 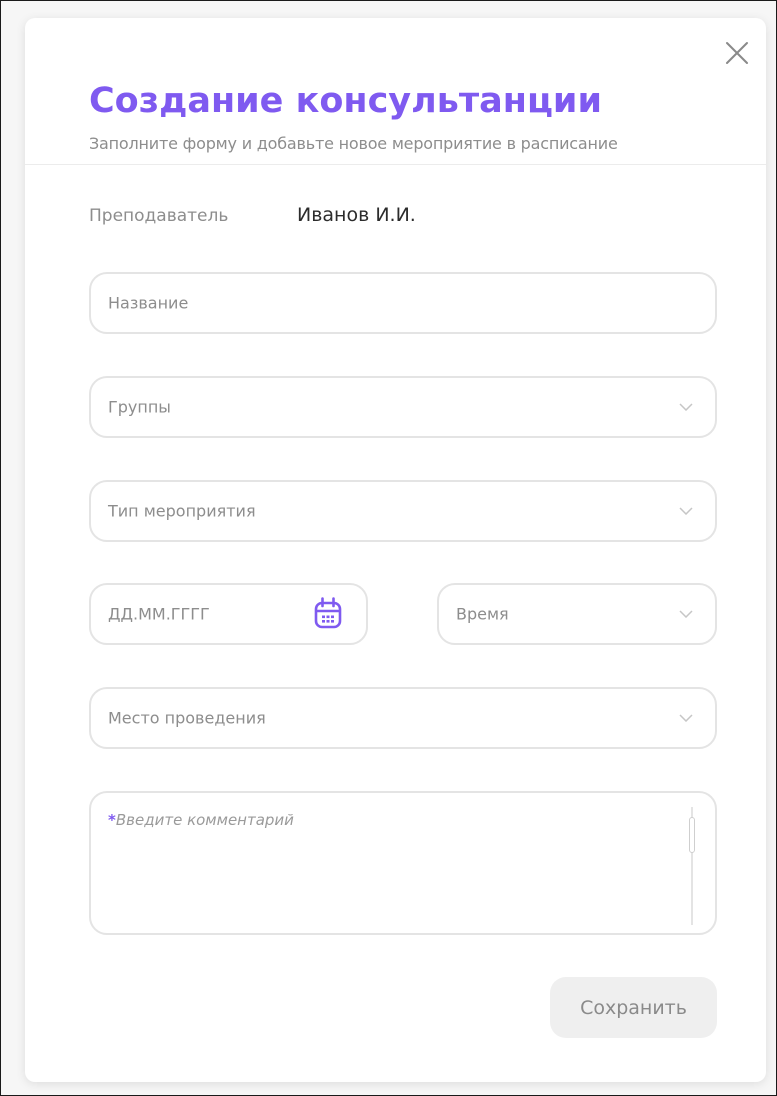 I want to click on comment-placeholder: *Введите комментарий, so click(x=201, y=820).